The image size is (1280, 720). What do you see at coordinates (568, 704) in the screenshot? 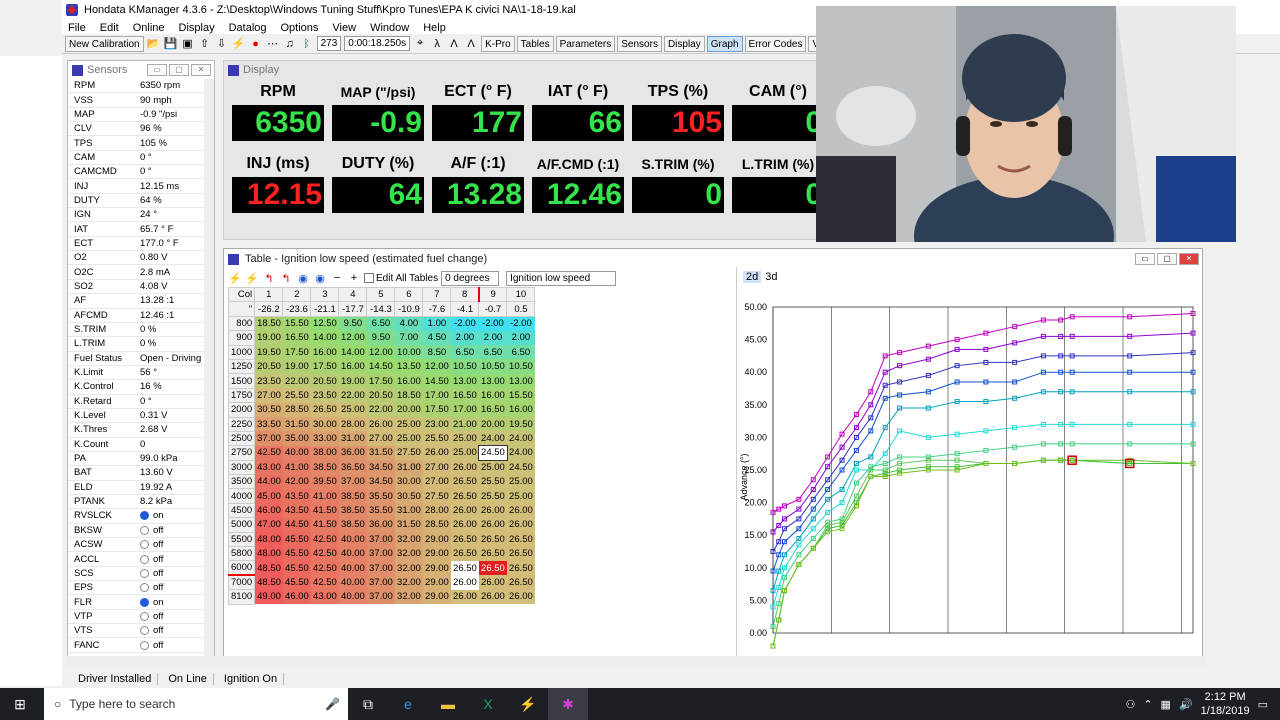
I see `kmanager-taskbar-icon: ✱` at bounding box center [568, 704].